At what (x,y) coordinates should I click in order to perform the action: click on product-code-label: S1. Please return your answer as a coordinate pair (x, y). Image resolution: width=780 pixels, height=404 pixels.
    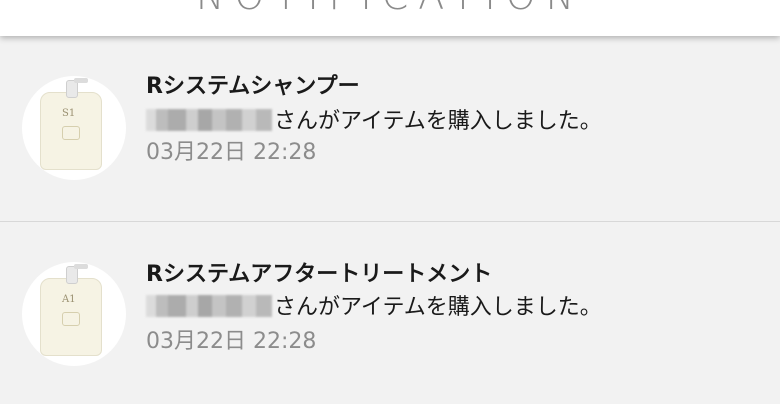
    Looking at the image, I should click on (69, 113).